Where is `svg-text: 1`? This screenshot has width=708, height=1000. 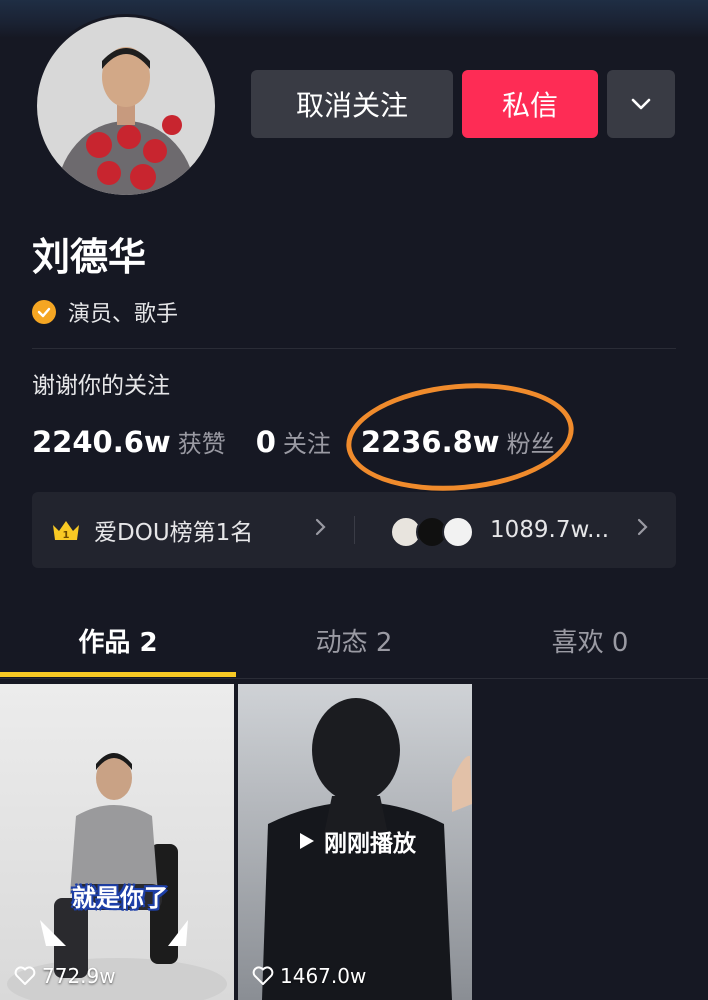 svg-text: 1 is located at coordinates (66, 535).